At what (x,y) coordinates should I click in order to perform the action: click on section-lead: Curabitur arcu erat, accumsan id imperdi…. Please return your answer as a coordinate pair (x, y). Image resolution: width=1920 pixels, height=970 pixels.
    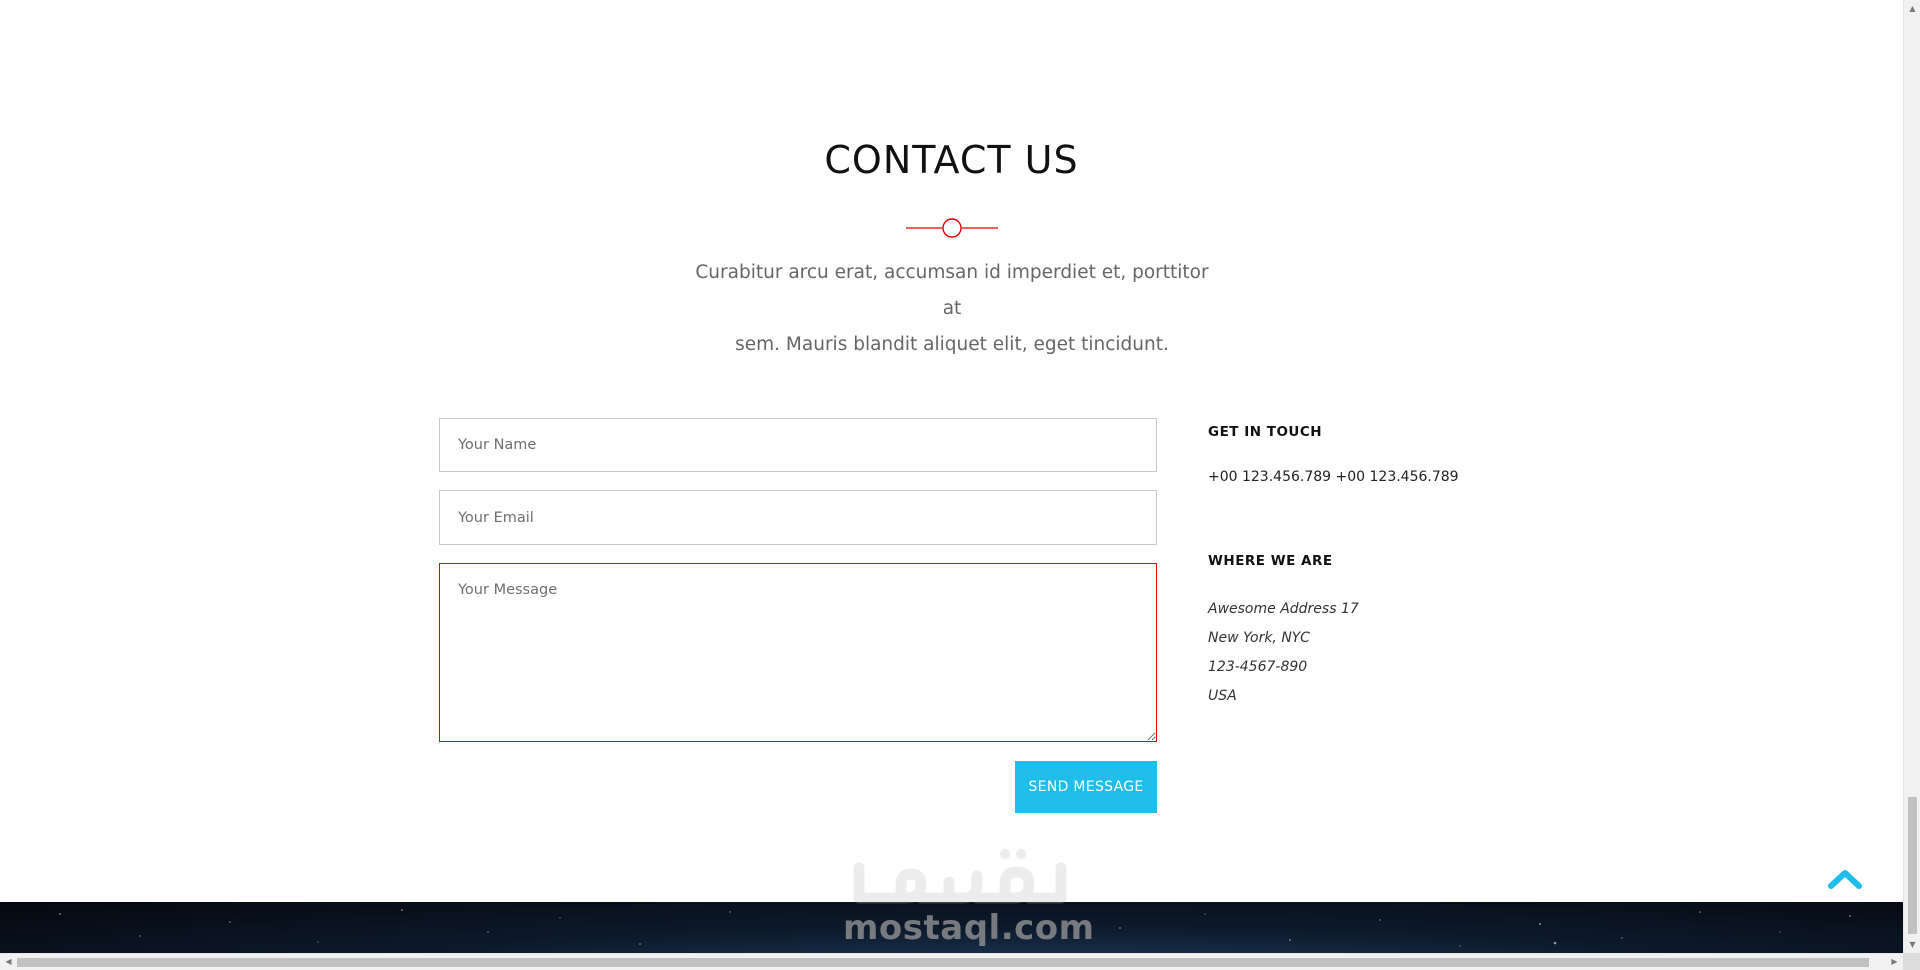
    Looking at the image, I should click on (952, 309).